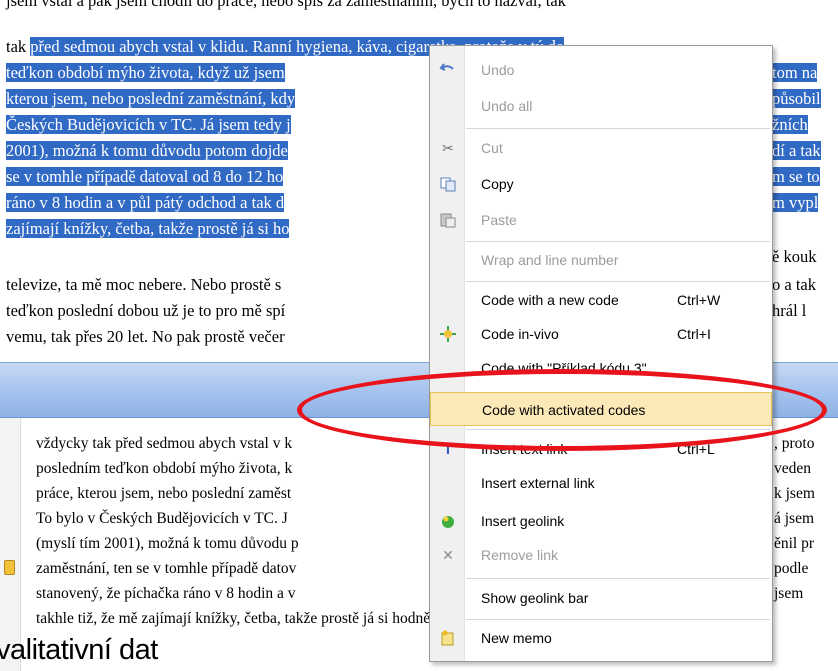 The width and height of the screenshot is (838, 671). I want to click on memo-icon, so click(448, 638).